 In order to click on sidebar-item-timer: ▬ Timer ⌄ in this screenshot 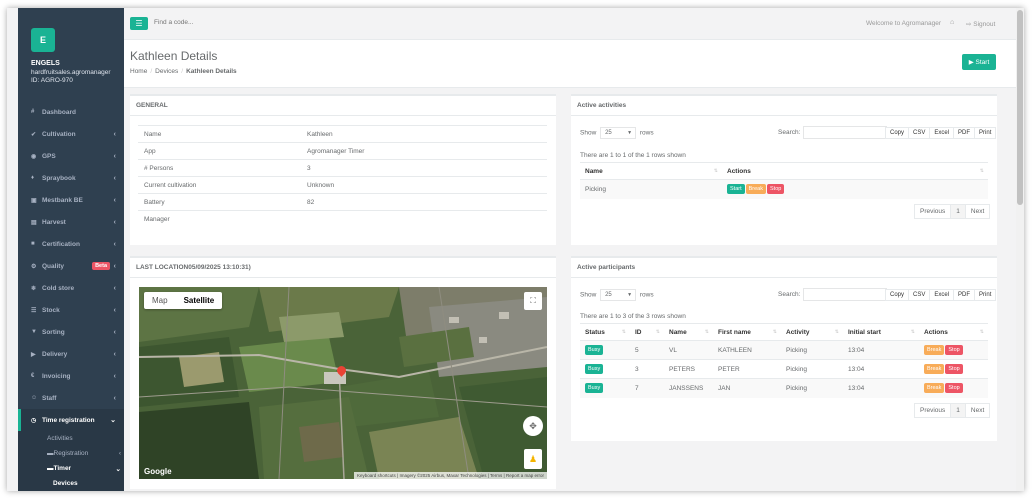, I will do `click(71, 468)`.